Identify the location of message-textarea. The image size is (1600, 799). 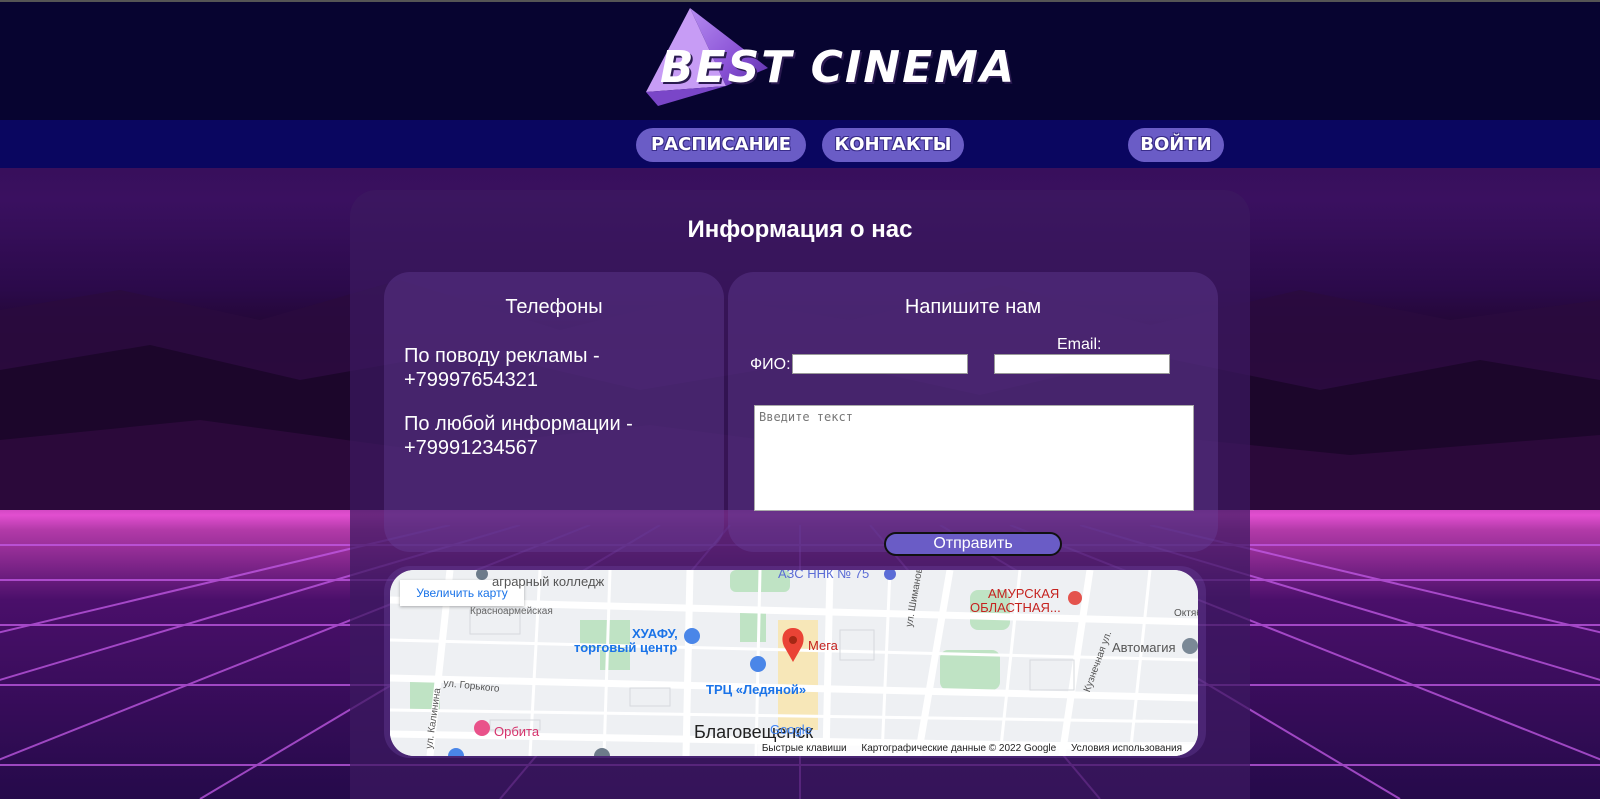
(974, 458).